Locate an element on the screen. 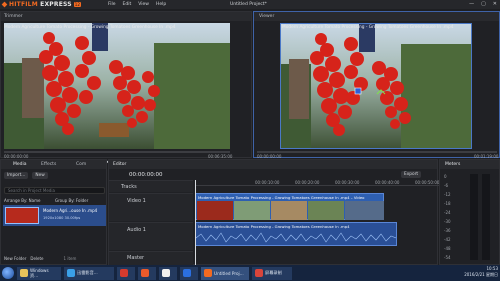  taskbar-item-label: 屏幕录制 is located at coordinates (273, 272).